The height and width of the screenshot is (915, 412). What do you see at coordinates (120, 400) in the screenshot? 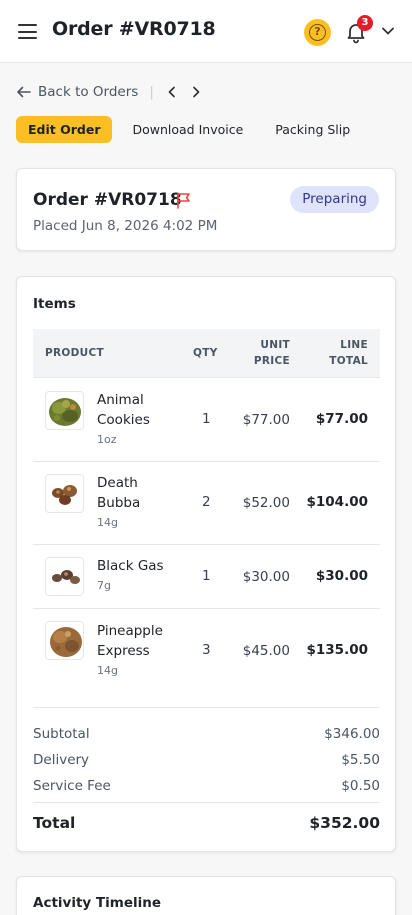
I see `product-name-line1: Animal` at bounding box center [120, 400].